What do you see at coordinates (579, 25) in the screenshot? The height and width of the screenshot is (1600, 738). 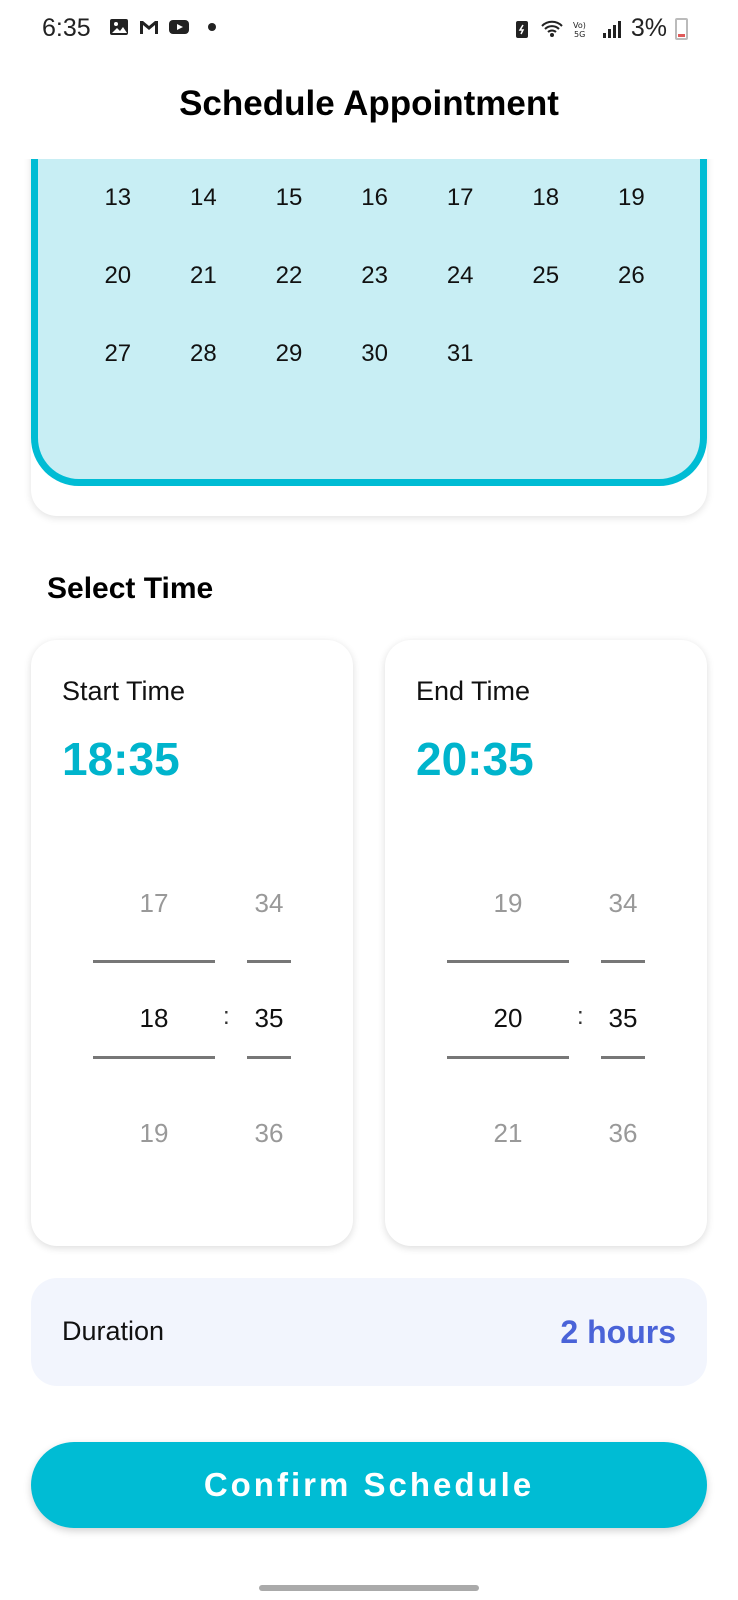 I see `svg-text: Vo)` at bounding box center [579, 25].